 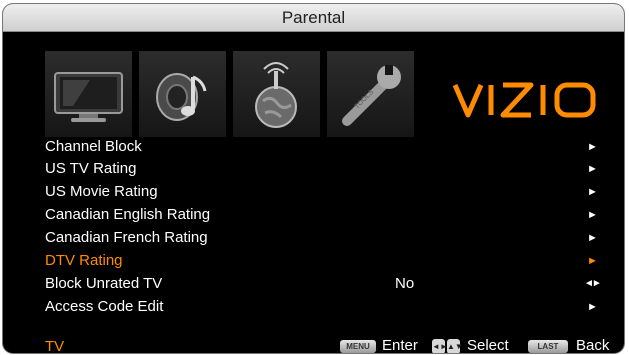 I want to click on footer-help-bar: TV MENU Enter ◄► ▲▼ Select LAST Back, so click(x=313, y=343).